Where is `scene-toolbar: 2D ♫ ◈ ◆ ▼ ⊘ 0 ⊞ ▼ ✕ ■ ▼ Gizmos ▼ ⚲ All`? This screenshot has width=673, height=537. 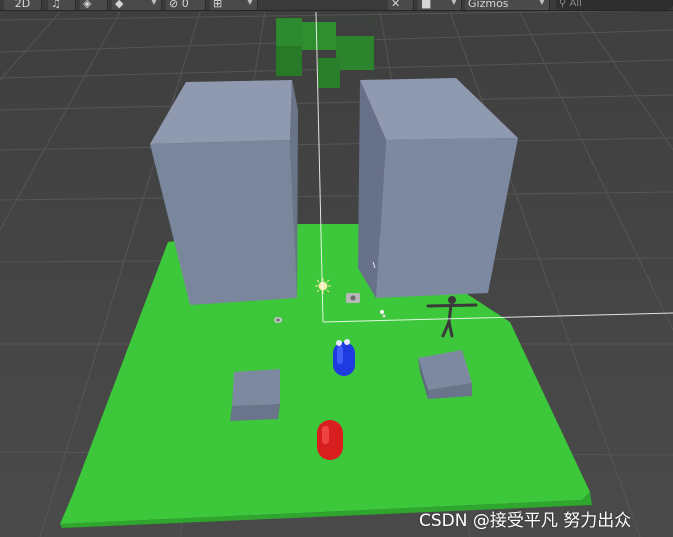
scene-toolbar: 2D ♫ ◈ ◆ ▼ ⊘ 0 ⊞ ▼ ✕ ■ ▼ Gizmos ▼ ⚲ All is located at coordinates (336, 5).